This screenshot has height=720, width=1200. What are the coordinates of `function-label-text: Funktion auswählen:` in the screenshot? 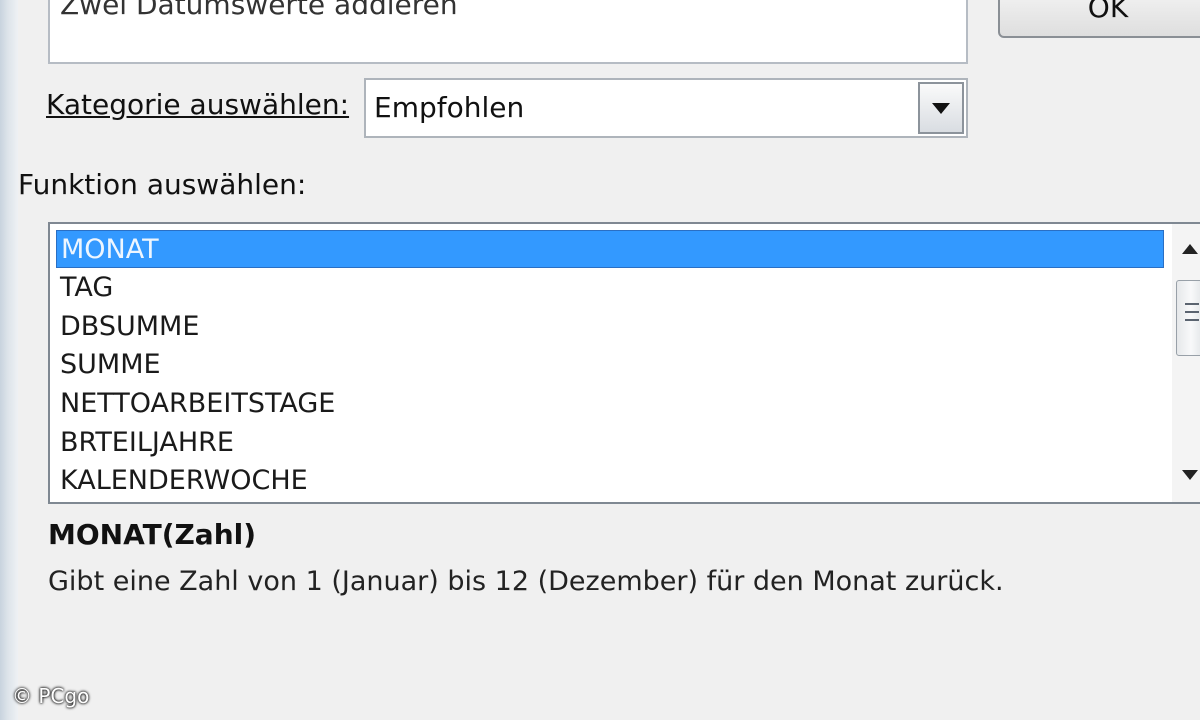 It's located at (162, 184).